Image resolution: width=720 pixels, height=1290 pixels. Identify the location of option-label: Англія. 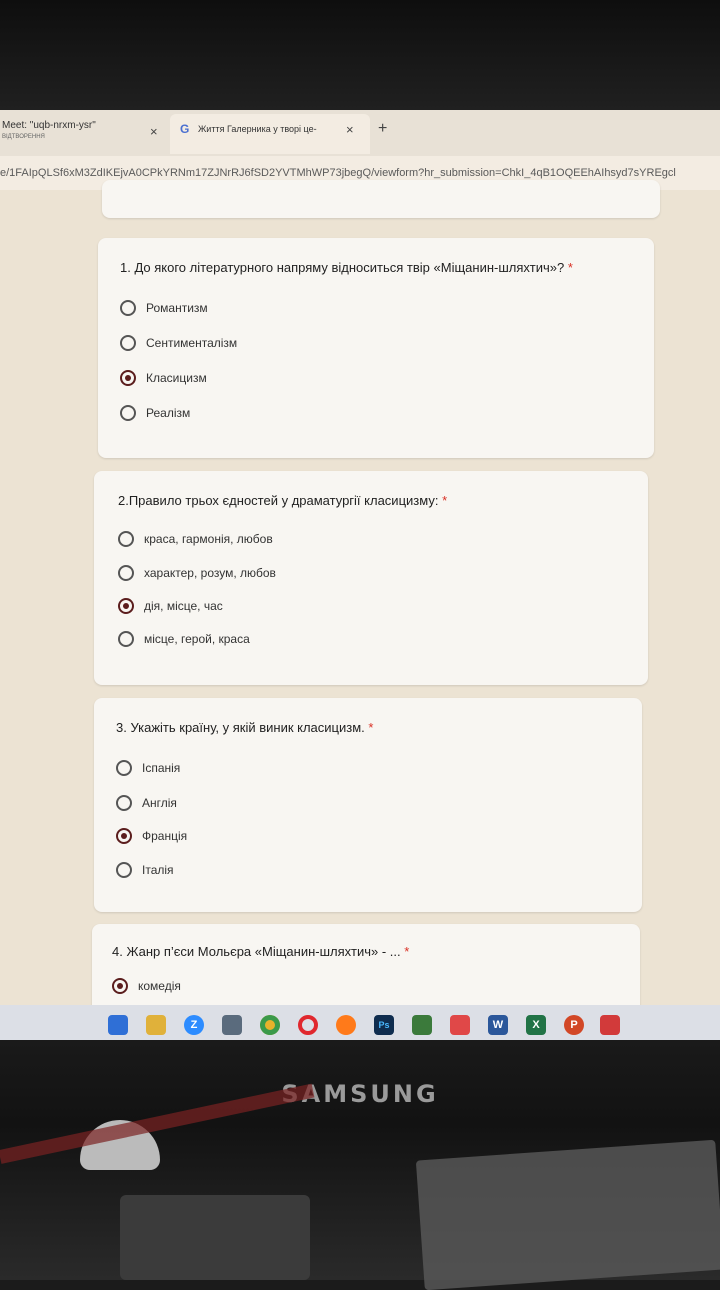
(159, 803).